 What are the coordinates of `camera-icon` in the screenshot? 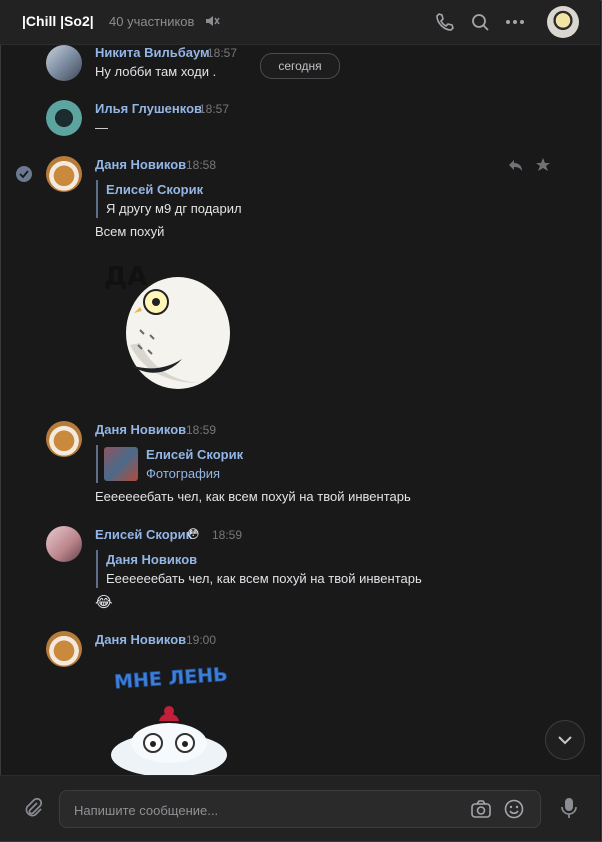 It's located at (481, 809).